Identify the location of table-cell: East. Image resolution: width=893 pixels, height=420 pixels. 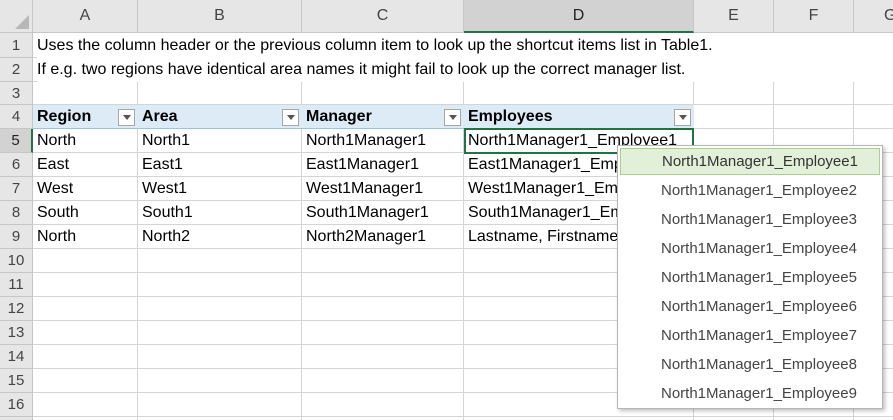
(85, 165).